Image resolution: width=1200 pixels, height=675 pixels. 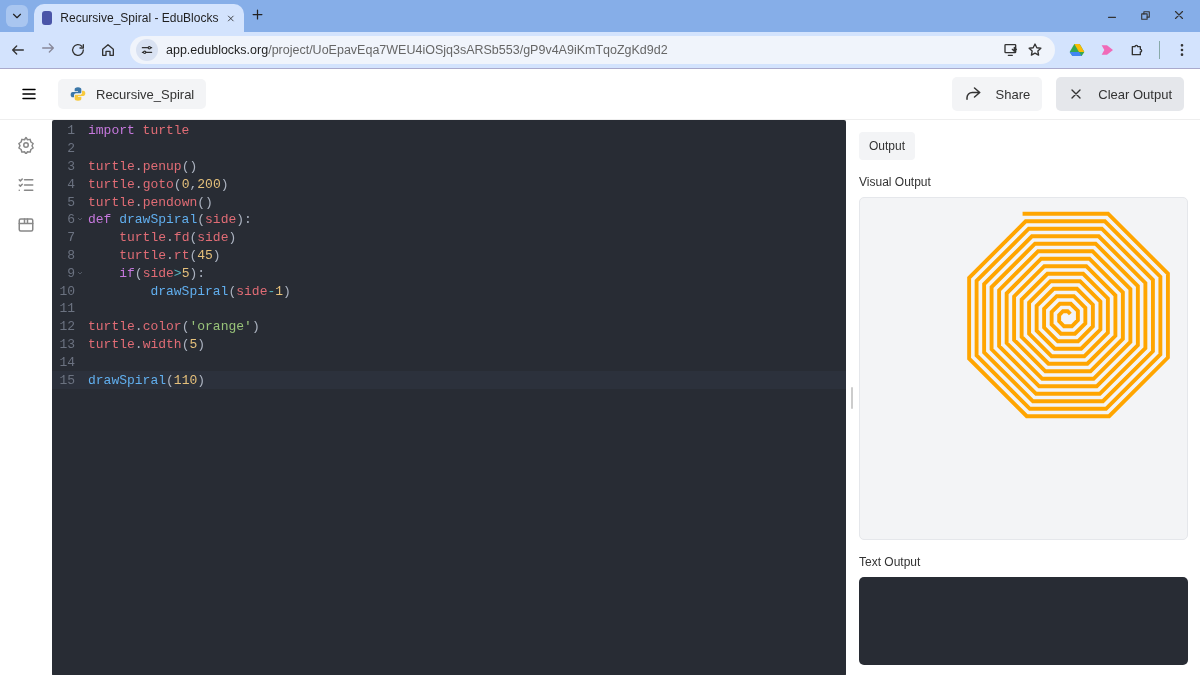 What do you see at coordinates (1145, 15) in the screenshot?
I see `restore-icon` at bounding box center [1145, 15].